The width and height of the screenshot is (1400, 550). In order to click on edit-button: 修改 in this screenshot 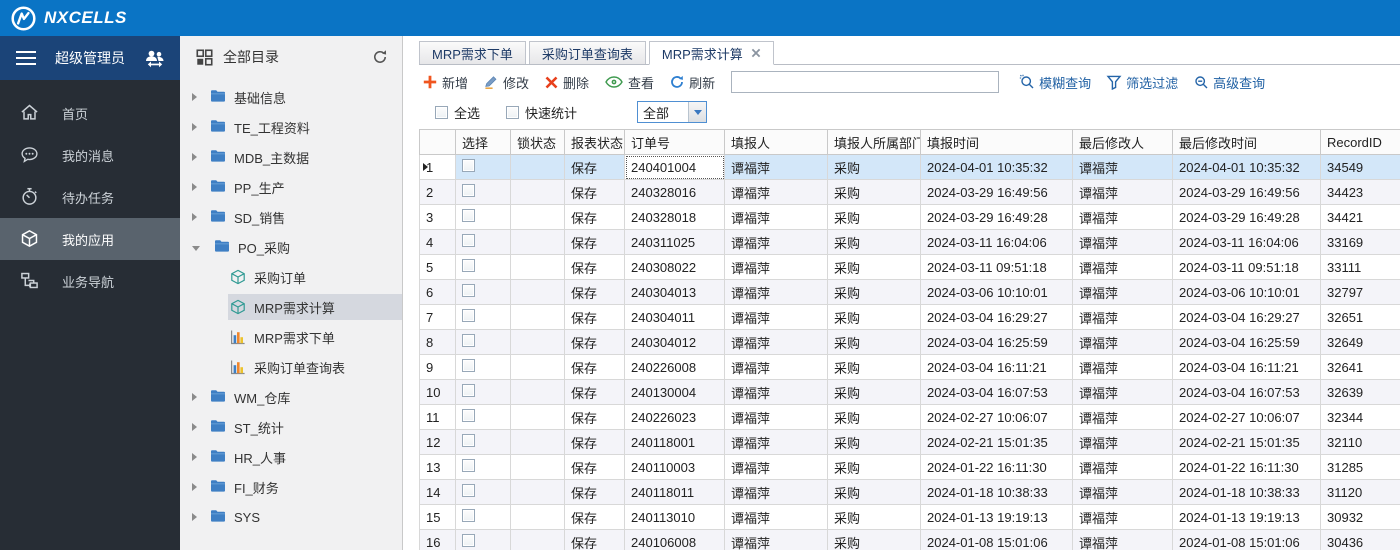, I will do `click(506, 82)`.